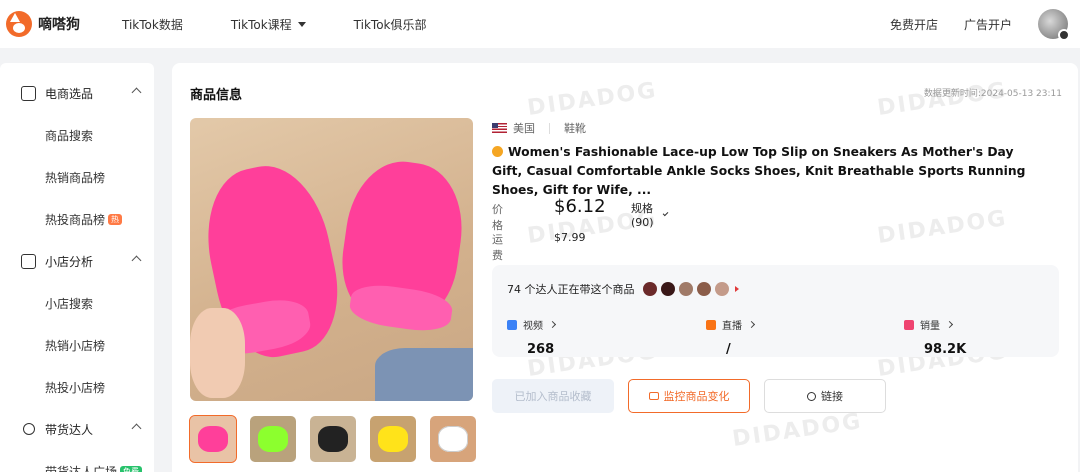  What do you see at coordinates (524, 128) in the screenshot?
I see `region-label: 美国` at bounding box center [524, 128].